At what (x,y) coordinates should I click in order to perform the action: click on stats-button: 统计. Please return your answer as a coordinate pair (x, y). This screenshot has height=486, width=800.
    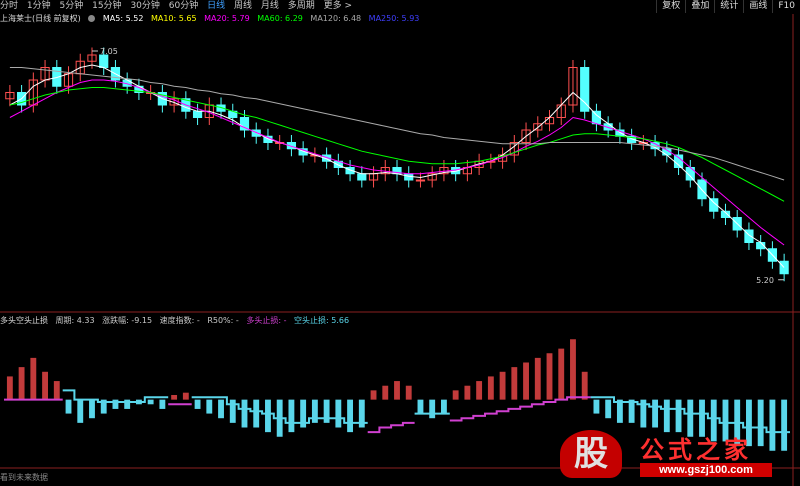
    Looking at the image, I should click on (728, 6).